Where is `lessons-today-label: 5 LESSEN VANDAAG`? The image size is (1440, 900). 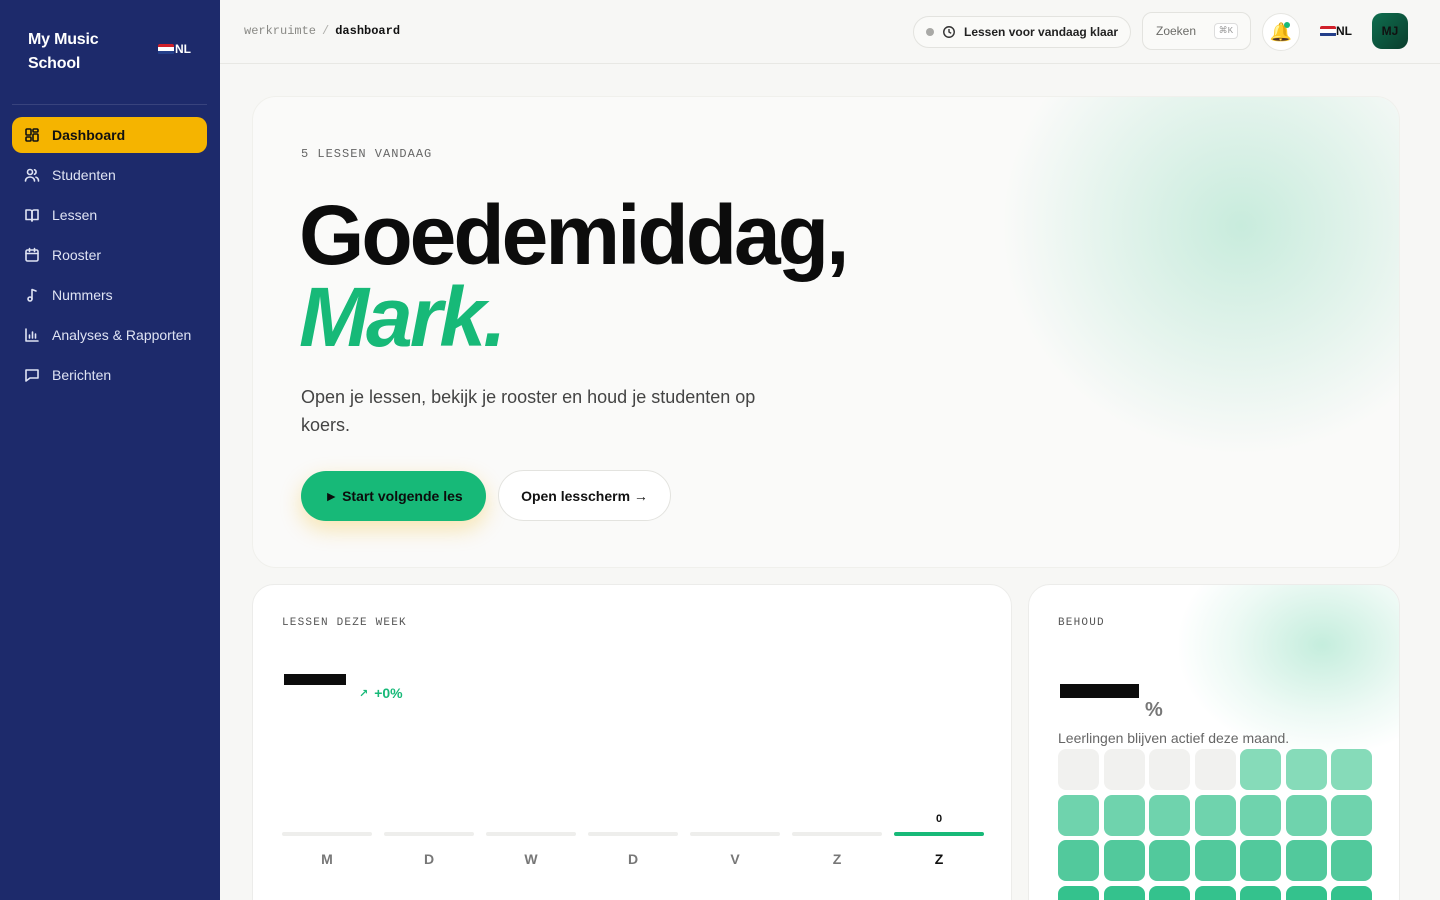
lessons-today-label: 5 LESSEN VANDAAG is located at coordinates (367, 154).